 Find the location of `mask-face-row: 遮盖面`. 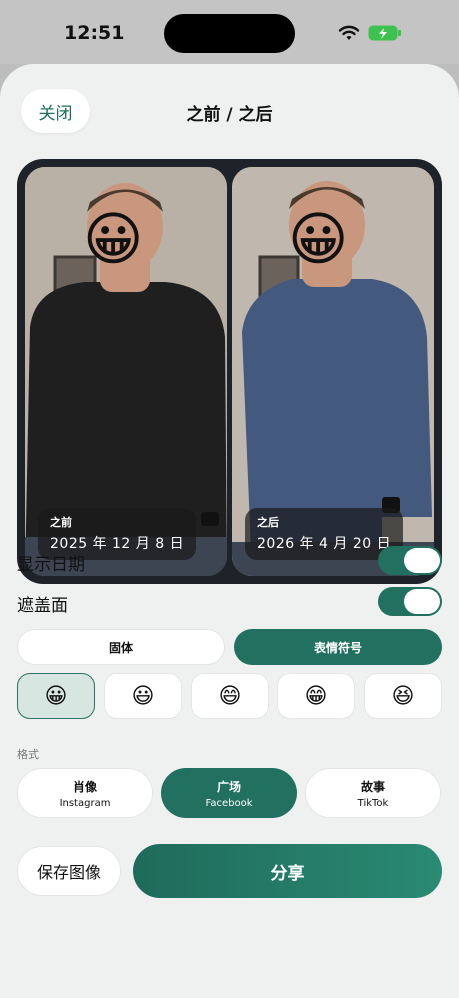

mask-face-row: 遮盖面 is located at coordinates (229, 602).